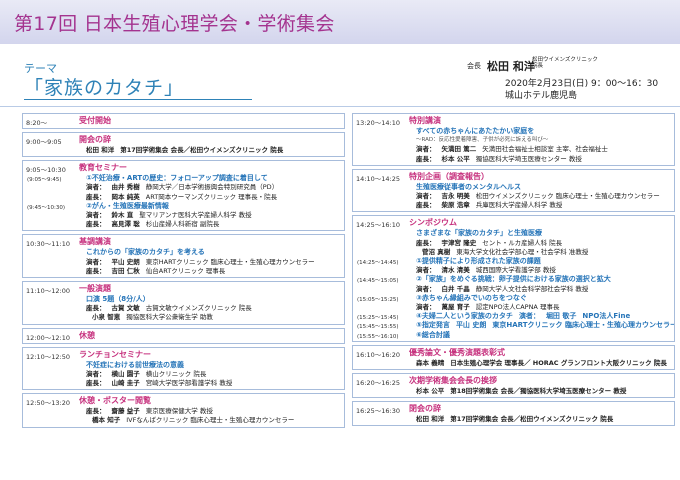 The height and width of the screenshot is (480, 680). What do you see at coordinates (532, 419) in the screenshot?
I see `row-text: 第17回学術集会 会長／松田ウイメンズクリニック 院長` at bounding box center [532, 419].